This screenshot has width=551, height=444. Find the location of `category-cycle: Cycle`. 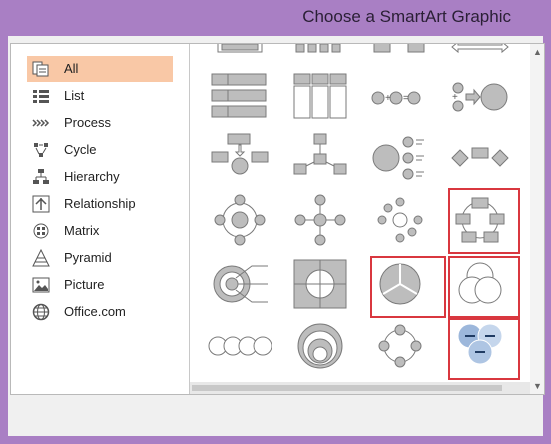

category-cycle: Cycle is located at coordinates (100, 150).